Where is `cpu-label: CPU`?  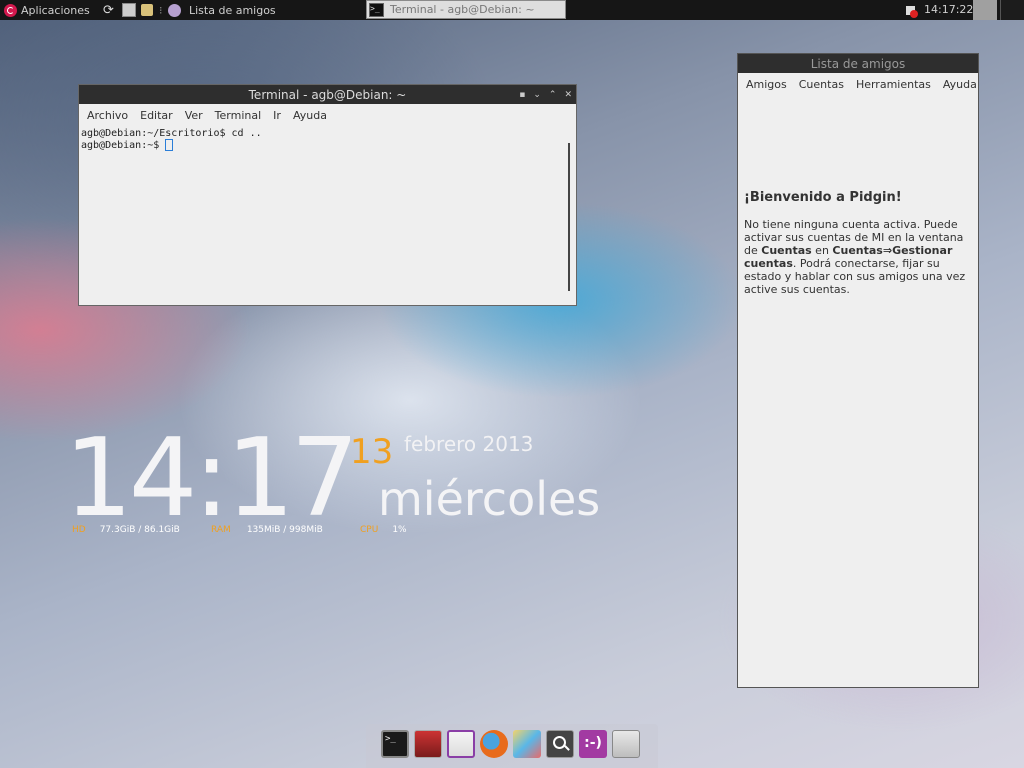
cpu-label: CPU is located at coordinates (369, 530).